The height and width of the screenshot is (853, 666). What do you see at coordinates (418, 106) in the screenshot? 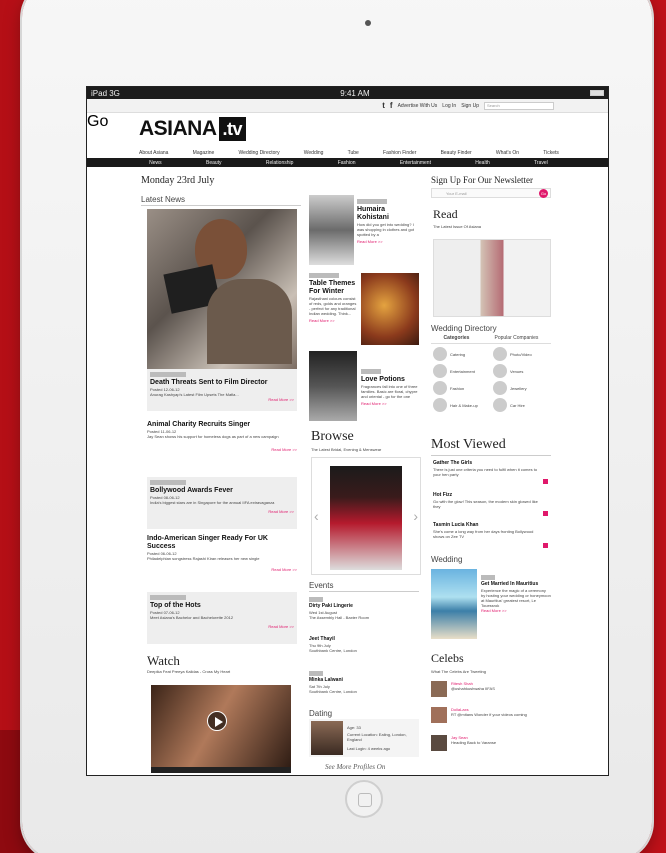
I see `advertise-link: Advertise With Us` at bounding box center [418, 106].